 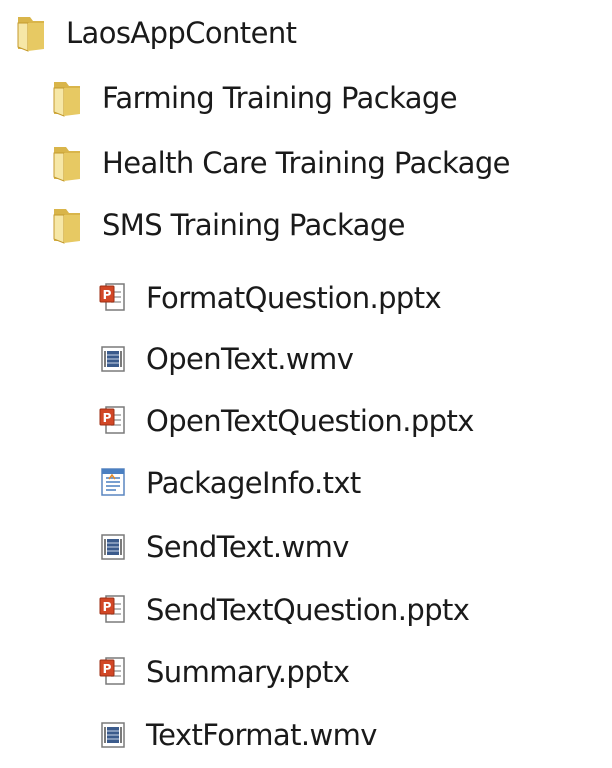 I want to click on tree-item-label: Health Care Training Package, so click(x=306, y=162).